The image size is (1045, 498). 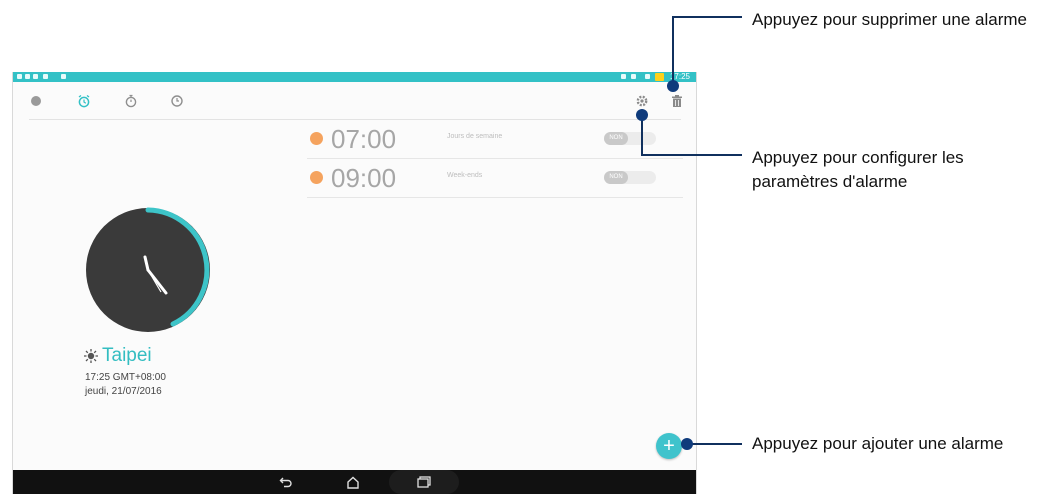 I want to click on stopwatch-icon, so click(x=131, y=101).